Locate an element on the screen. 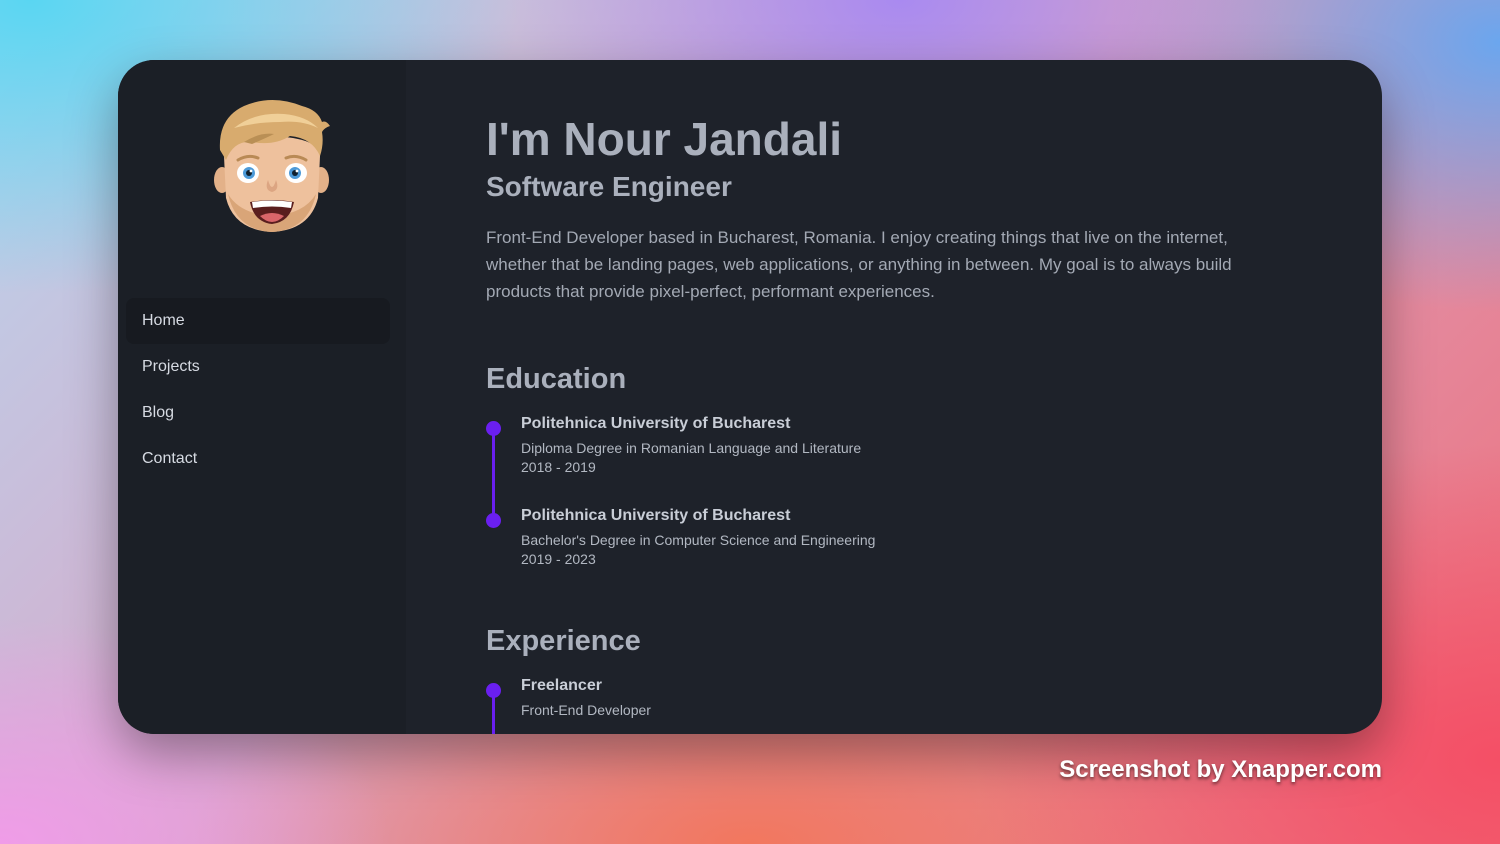 The width and height of the screenshot is (1500, 844). education-years: 2019 - 2023 is located at coordinates (558, 559).